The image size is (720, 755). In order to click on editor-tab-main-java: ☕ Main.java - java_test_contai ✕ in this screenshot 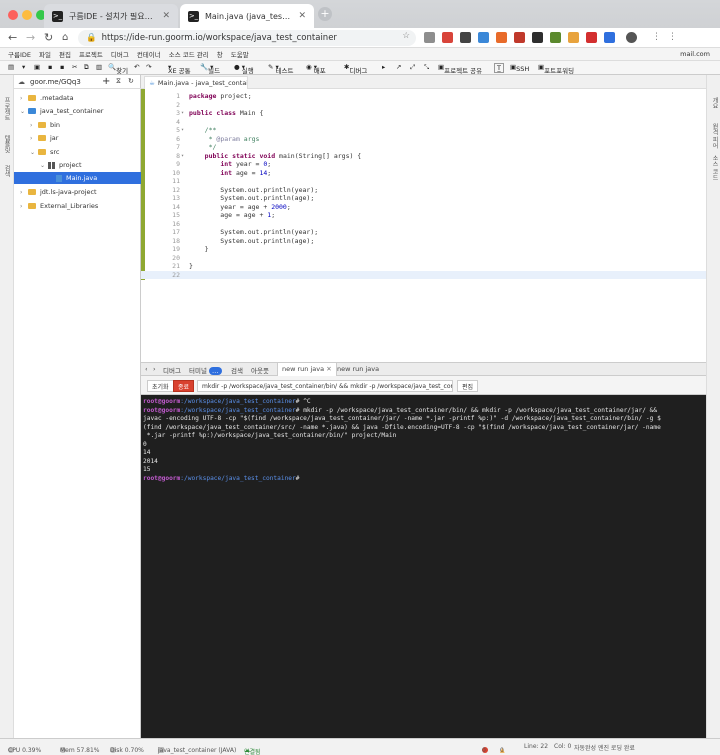, I will do `click(196, 82)`.